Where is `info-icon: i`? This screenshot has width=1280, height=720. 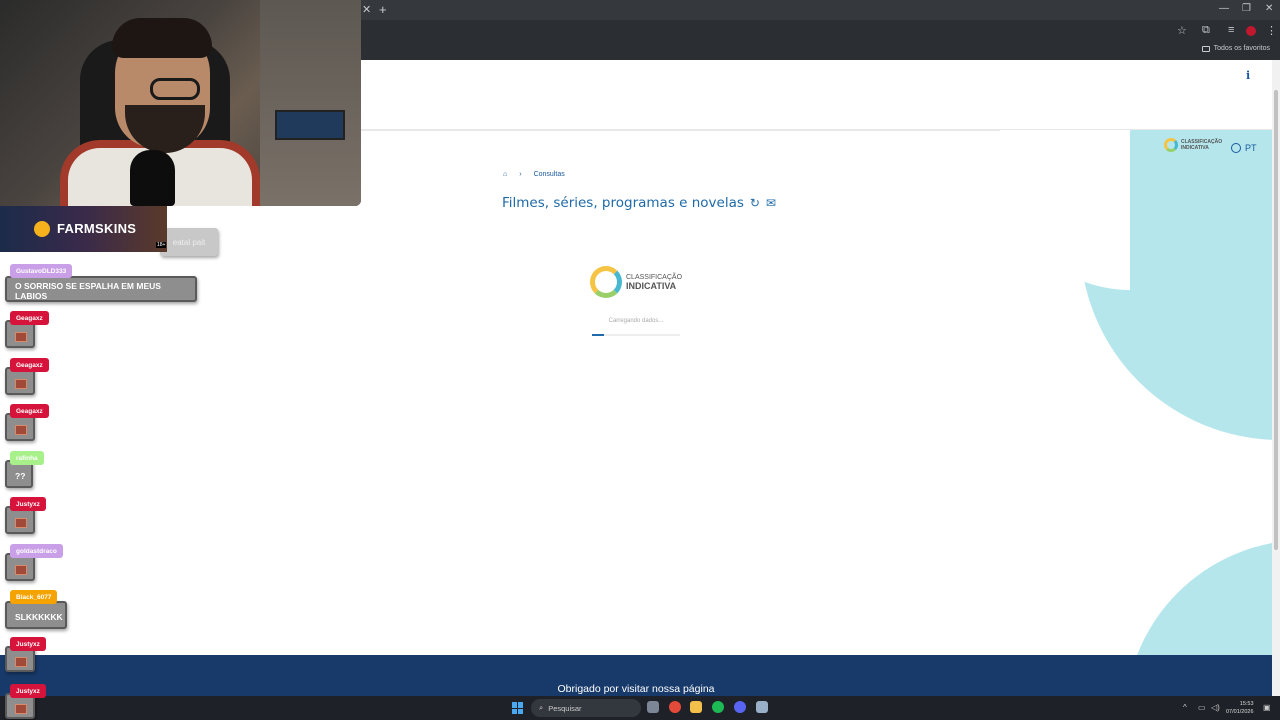
info-icon: i is located at coordinates (1248, 75).